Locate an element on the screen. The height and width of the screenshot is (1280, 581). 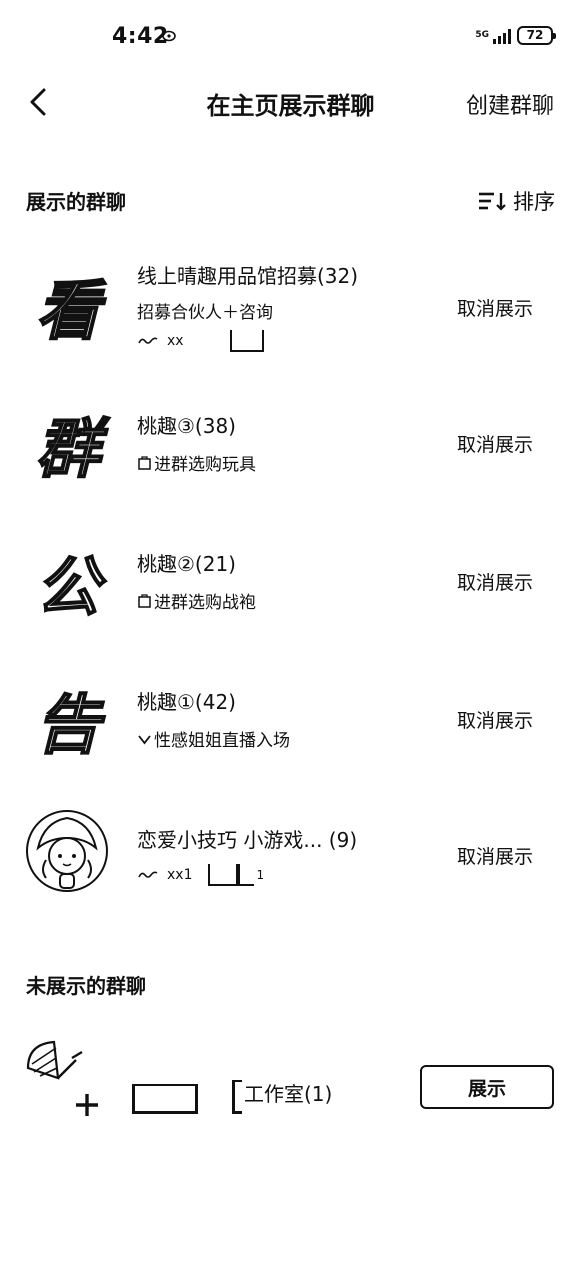
group-subtitle: 性感姐姐直播入场 is located at coordinates (213, 738).